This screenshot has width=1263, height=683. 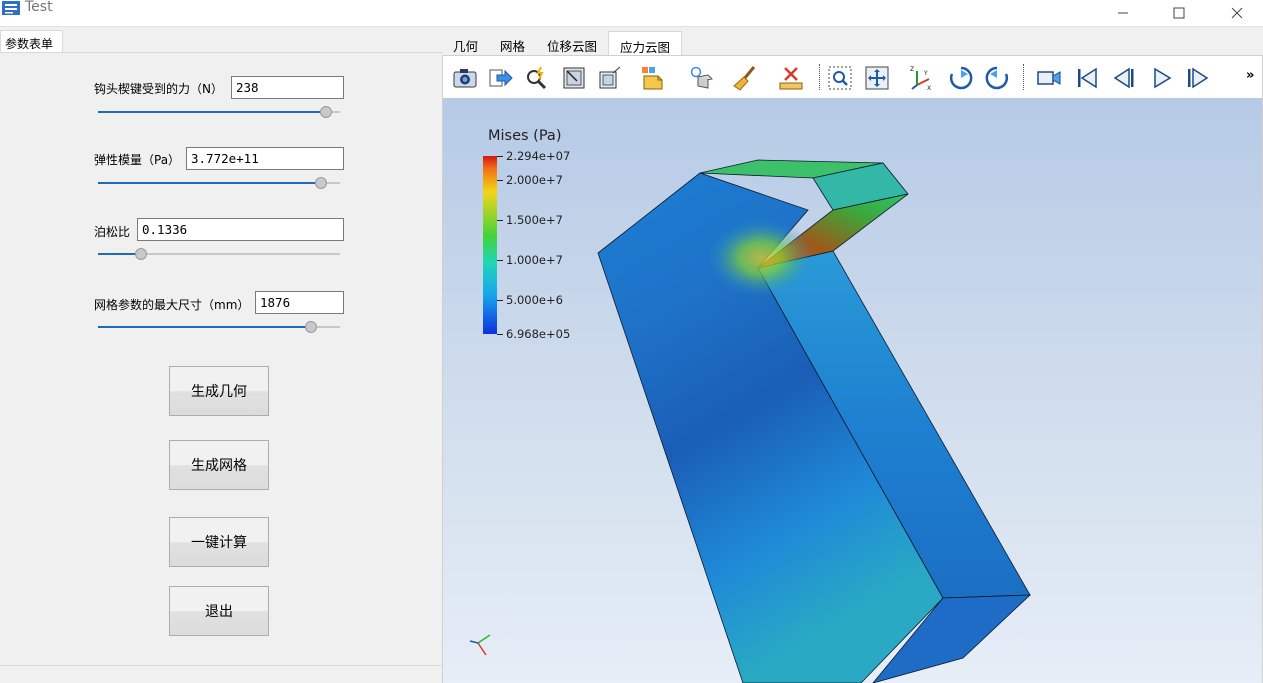 What do you see at coordinates (525, 136) in the screenshot?
I see `legend-title: Mises (Pa)` at bounding box center [525, 136].